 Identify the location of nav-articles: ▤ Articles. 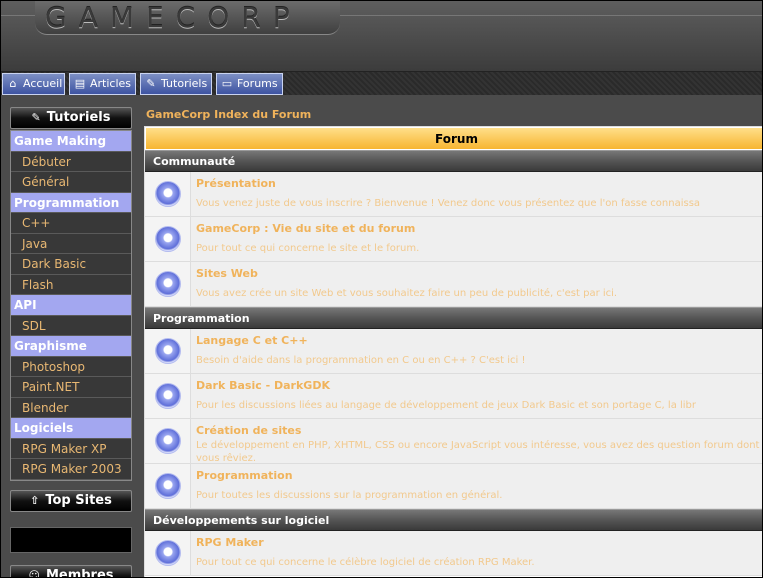
(102, 84).